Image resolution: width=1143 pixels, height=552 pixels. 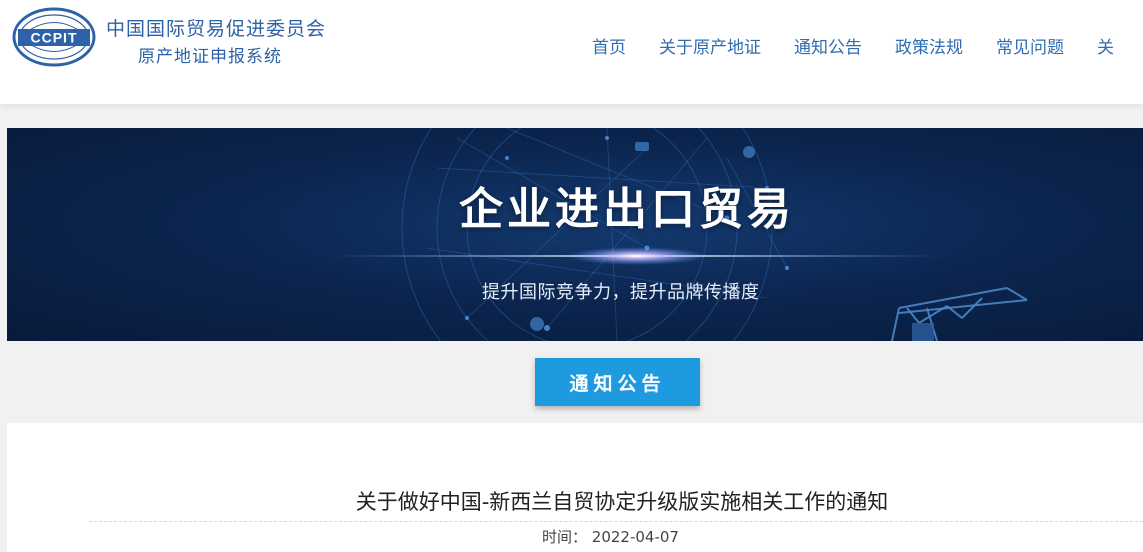 What do you see at coordinates (929, 45) in the screenshot?
I see `nav-policies: 政策法规` at bounding box center [929, 45].